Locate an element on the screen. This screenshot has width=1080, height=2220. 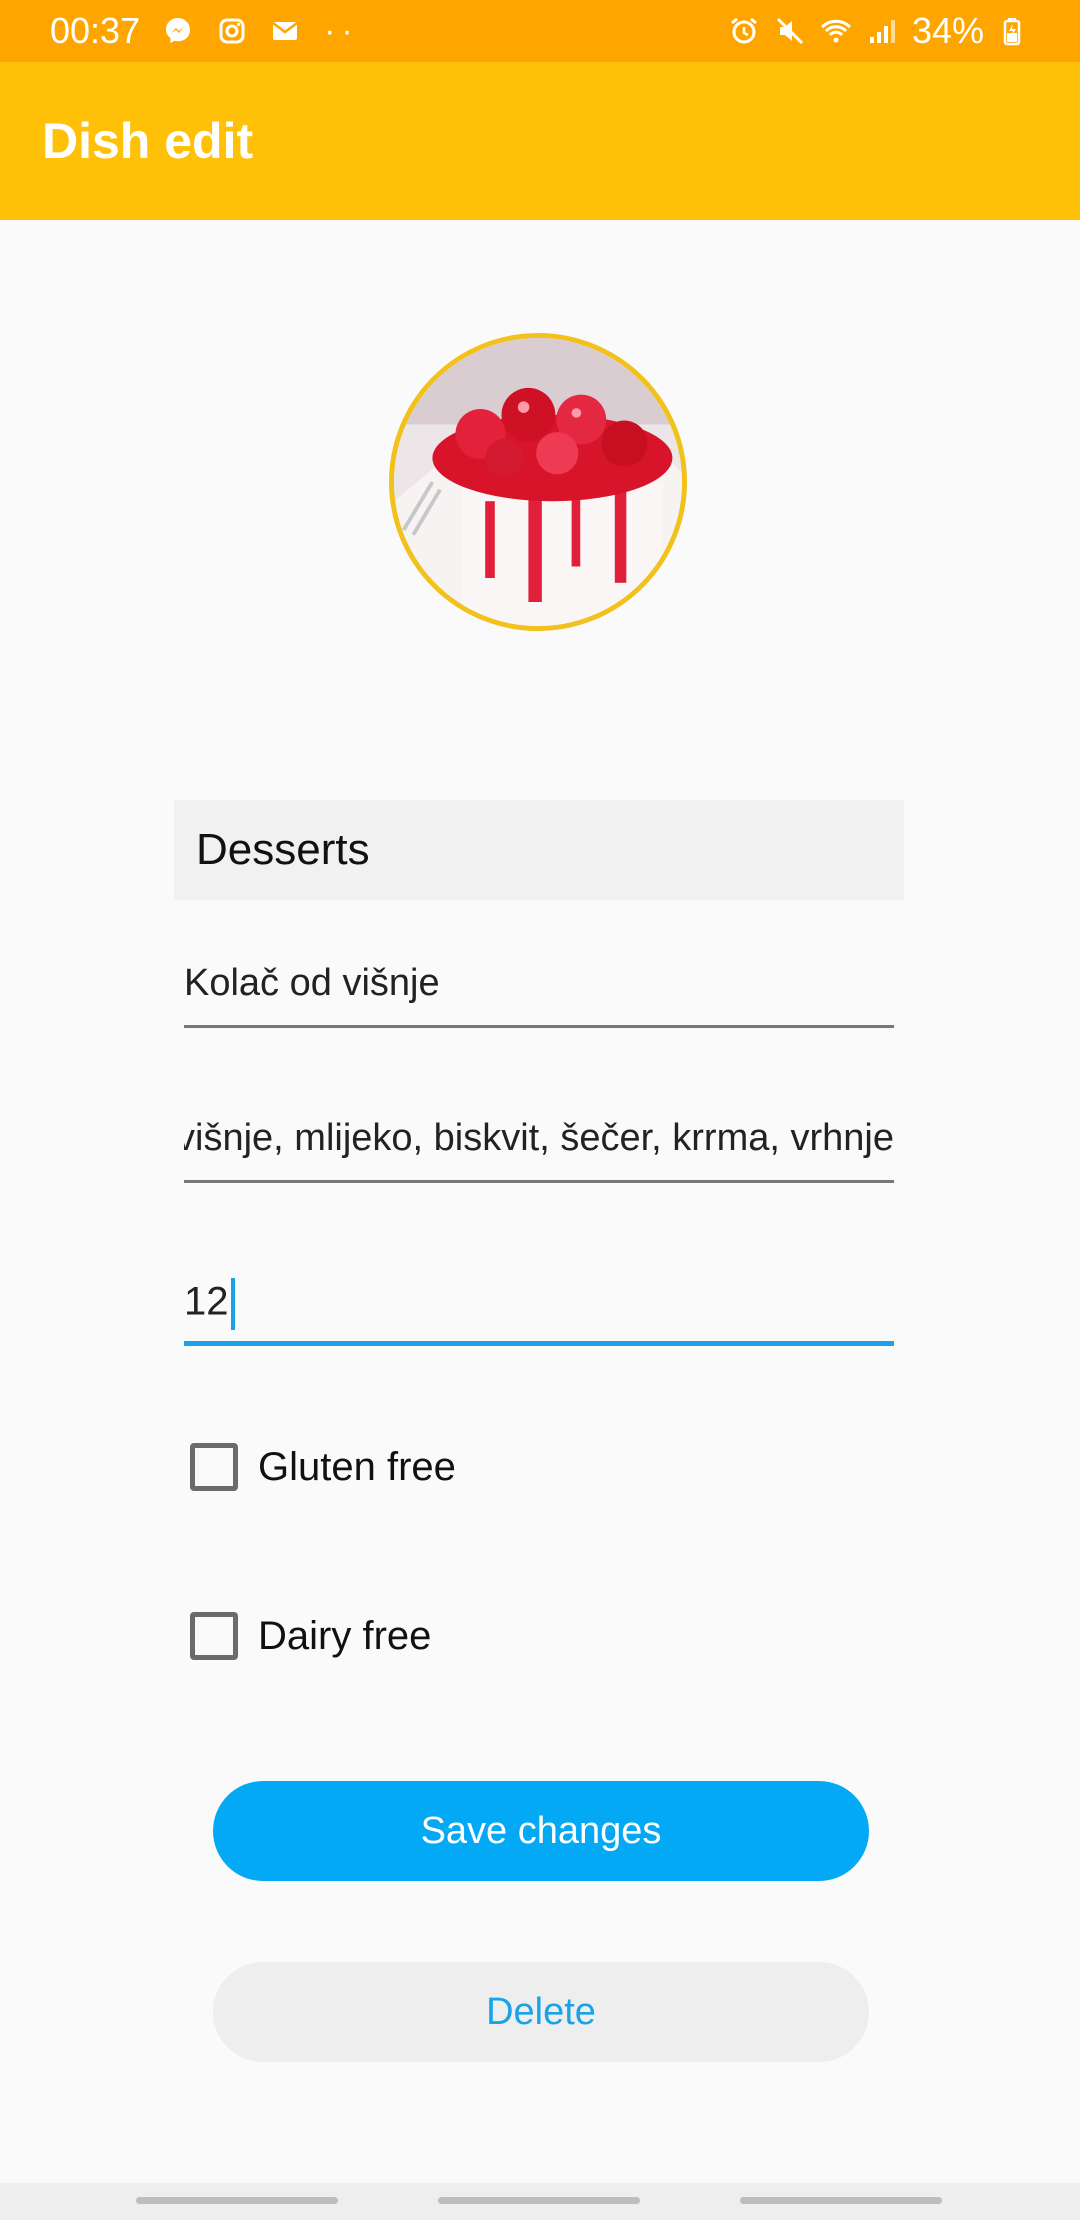
mute-icon is located at coordinates (790, 31).